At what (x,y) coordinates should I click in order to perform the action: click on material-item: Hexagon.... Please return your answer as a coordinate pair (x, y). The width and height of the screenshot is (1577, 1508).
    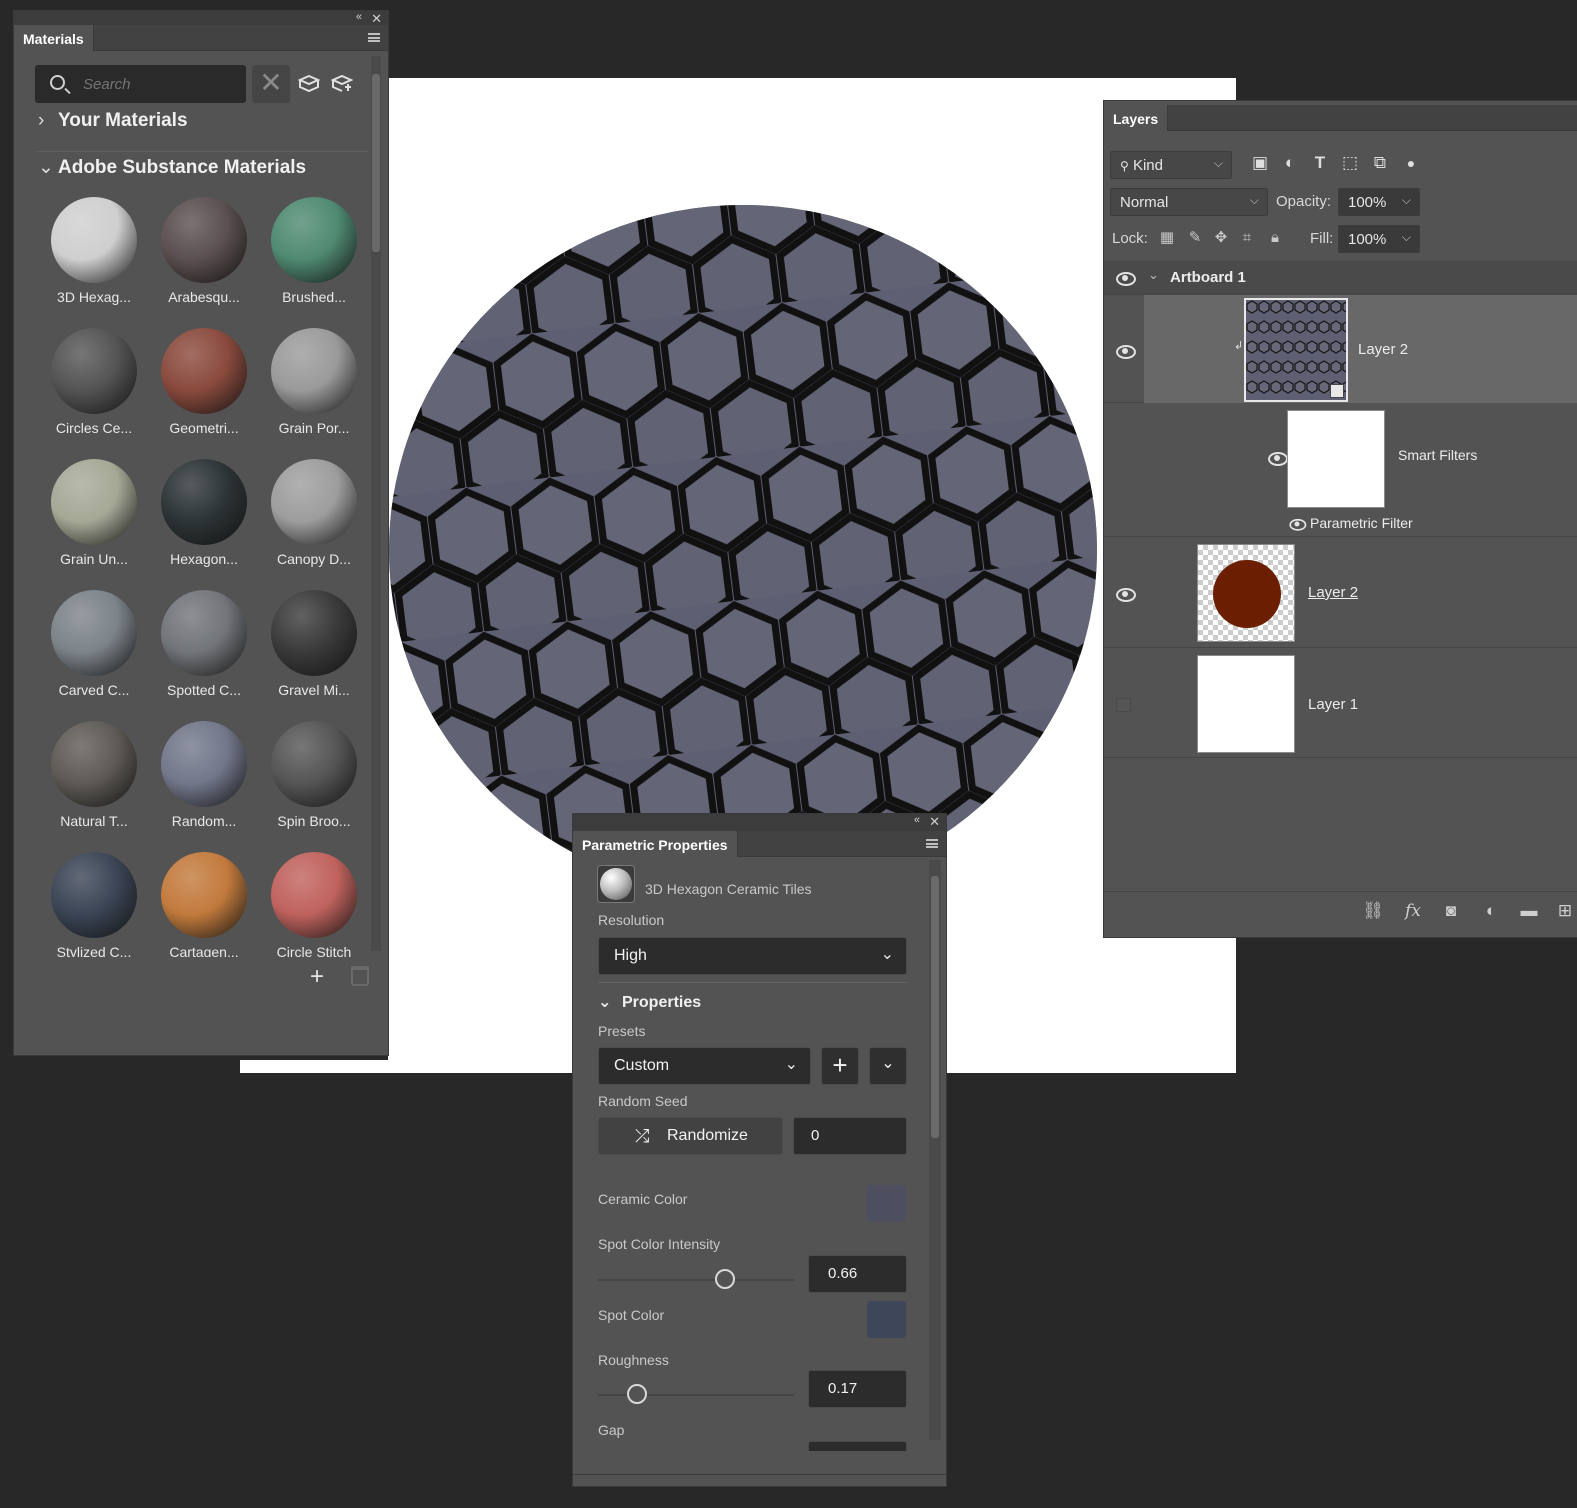
    Looking at the image, I should click on (204, 513).